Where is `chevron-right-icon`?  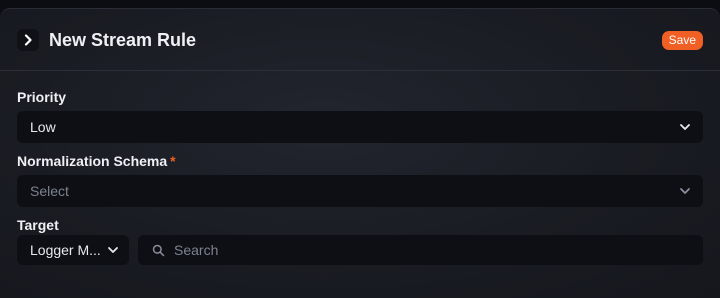 chevron-right-icon is located at coordinates (28, 40).